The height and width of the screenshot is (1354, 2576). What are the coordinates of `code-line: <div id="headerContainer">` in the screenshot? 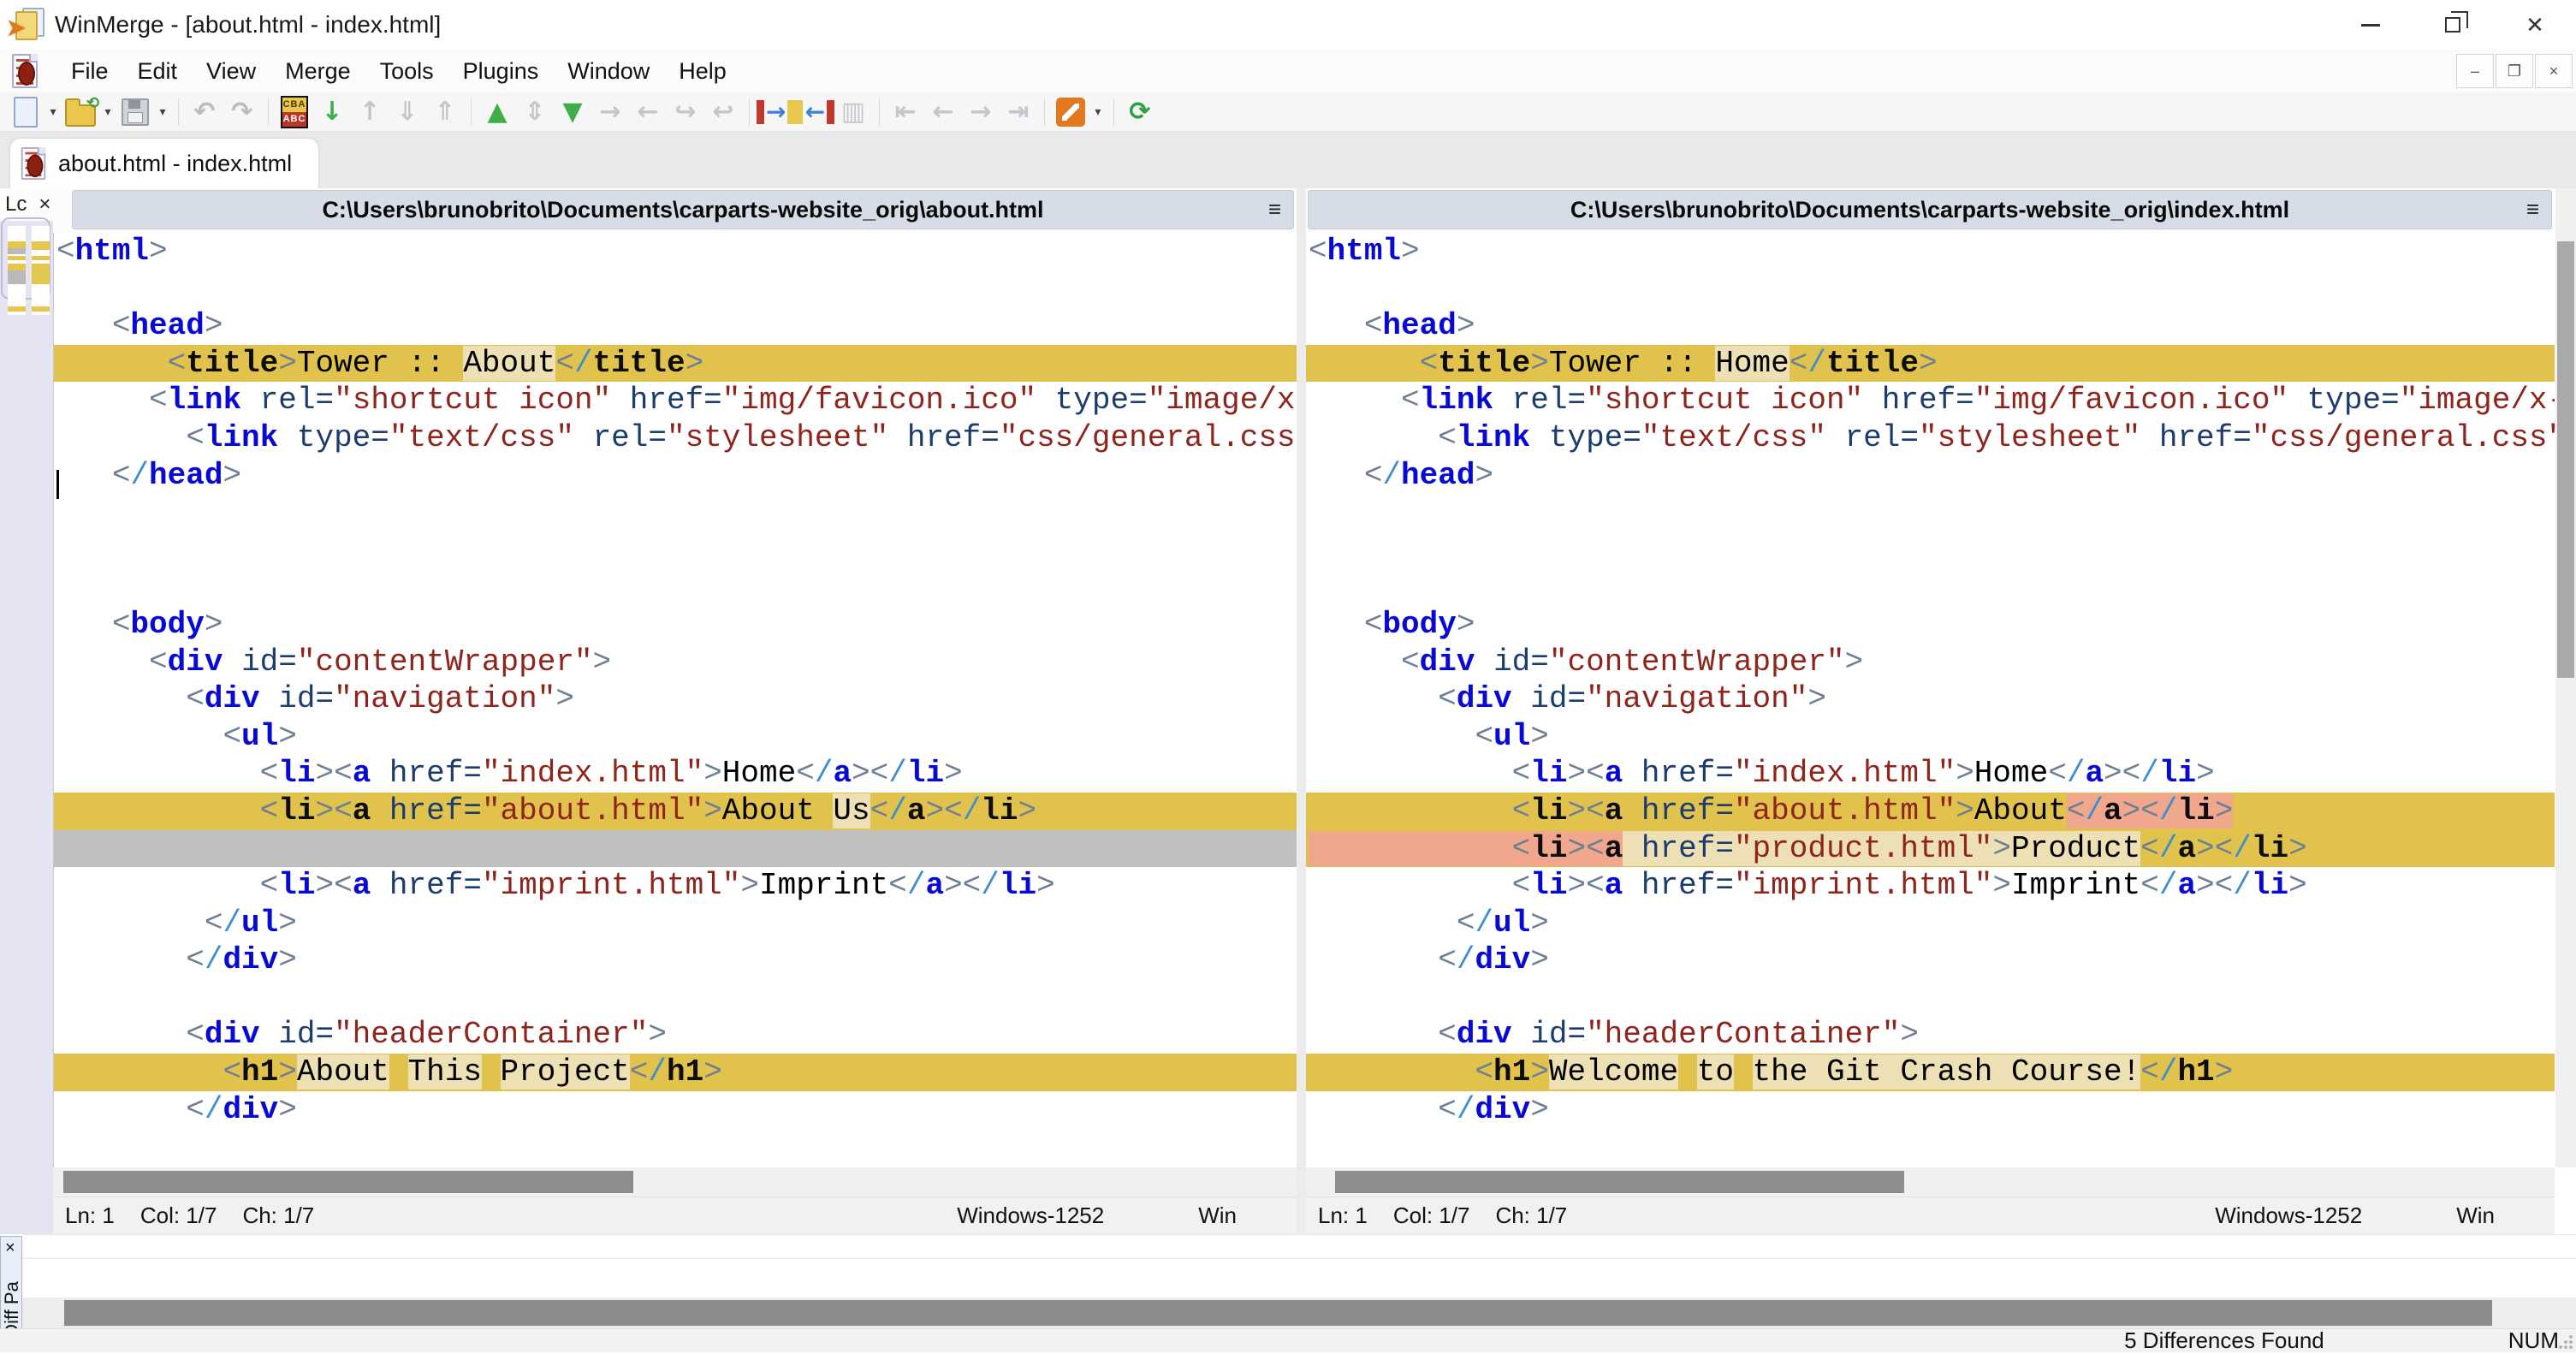 It's located at (675, 1035).